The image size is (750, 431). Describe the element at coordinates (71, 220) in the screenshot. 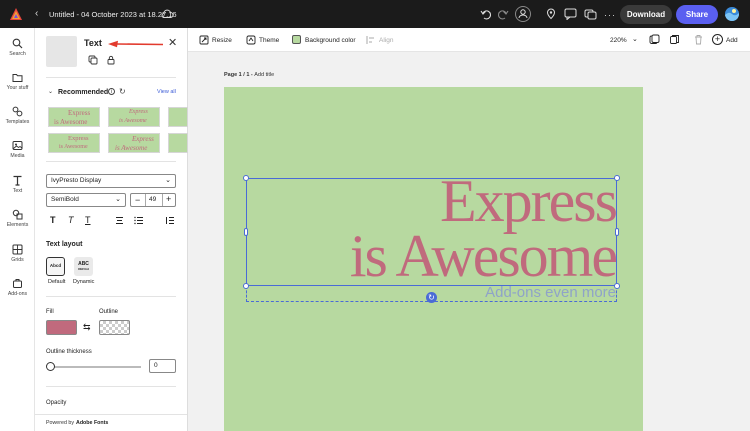

I see `italic-text-icon: T` at that location.